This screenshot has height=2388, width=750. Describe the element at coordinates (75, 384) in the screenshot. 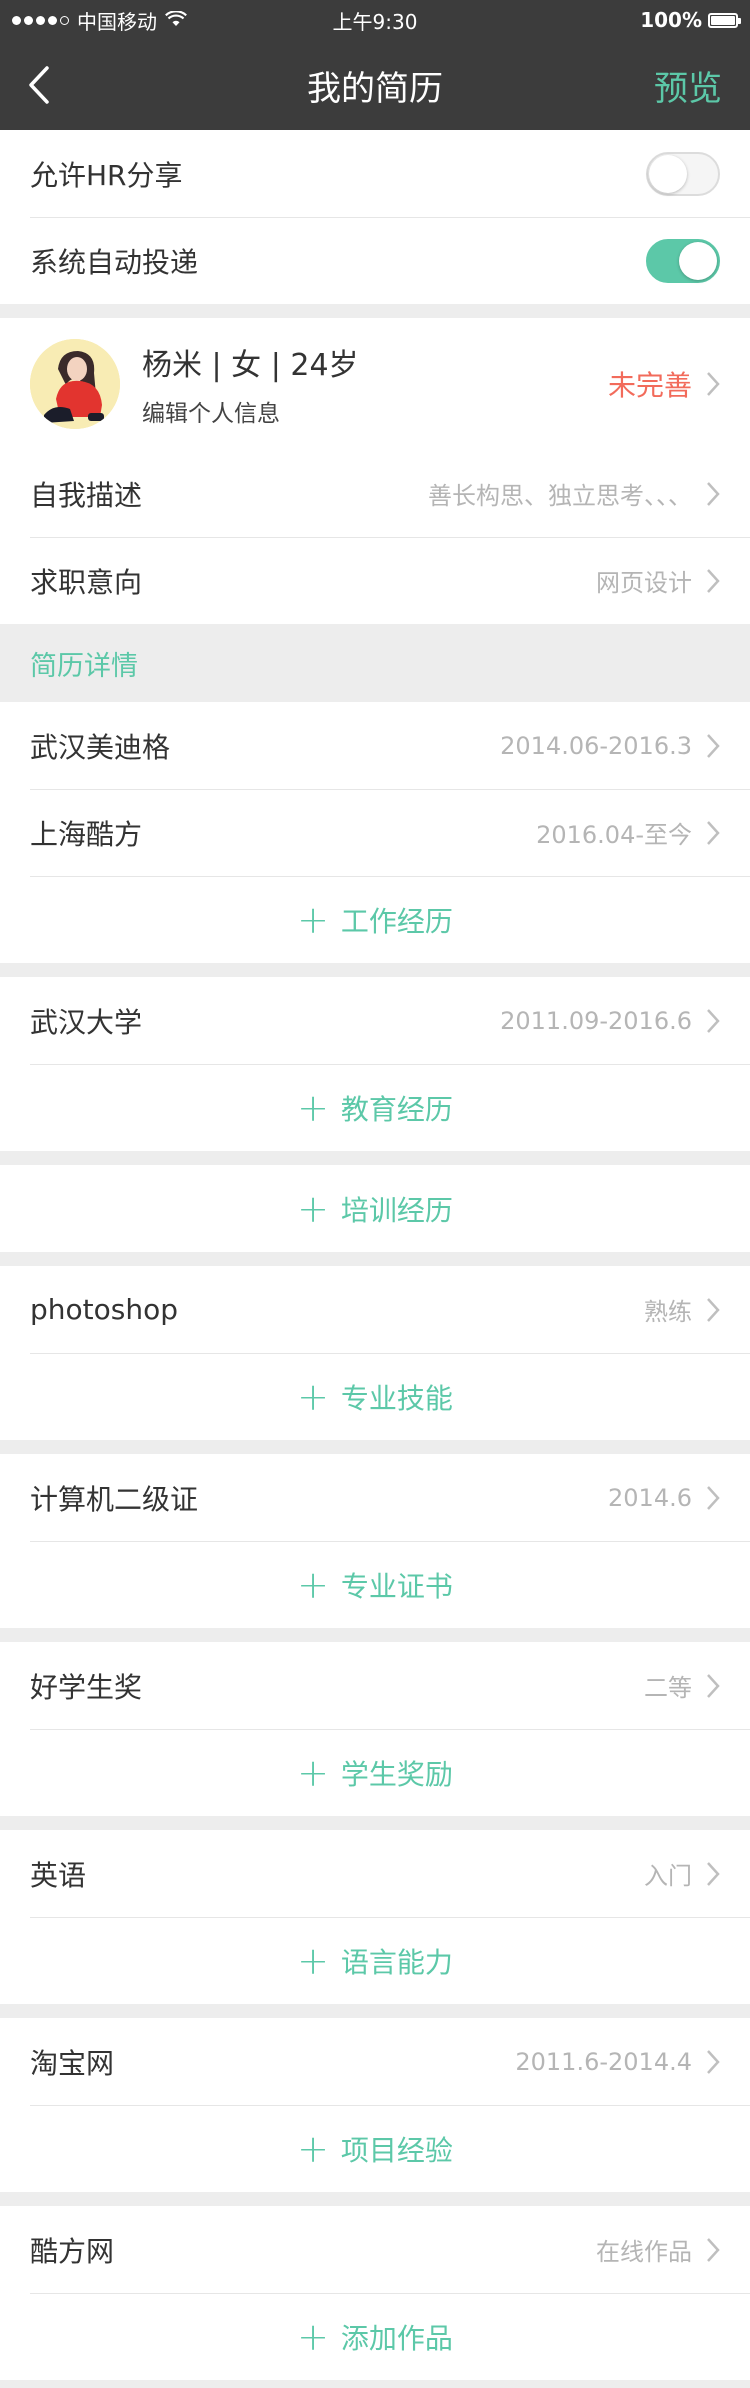

I see `avatar` at that location.